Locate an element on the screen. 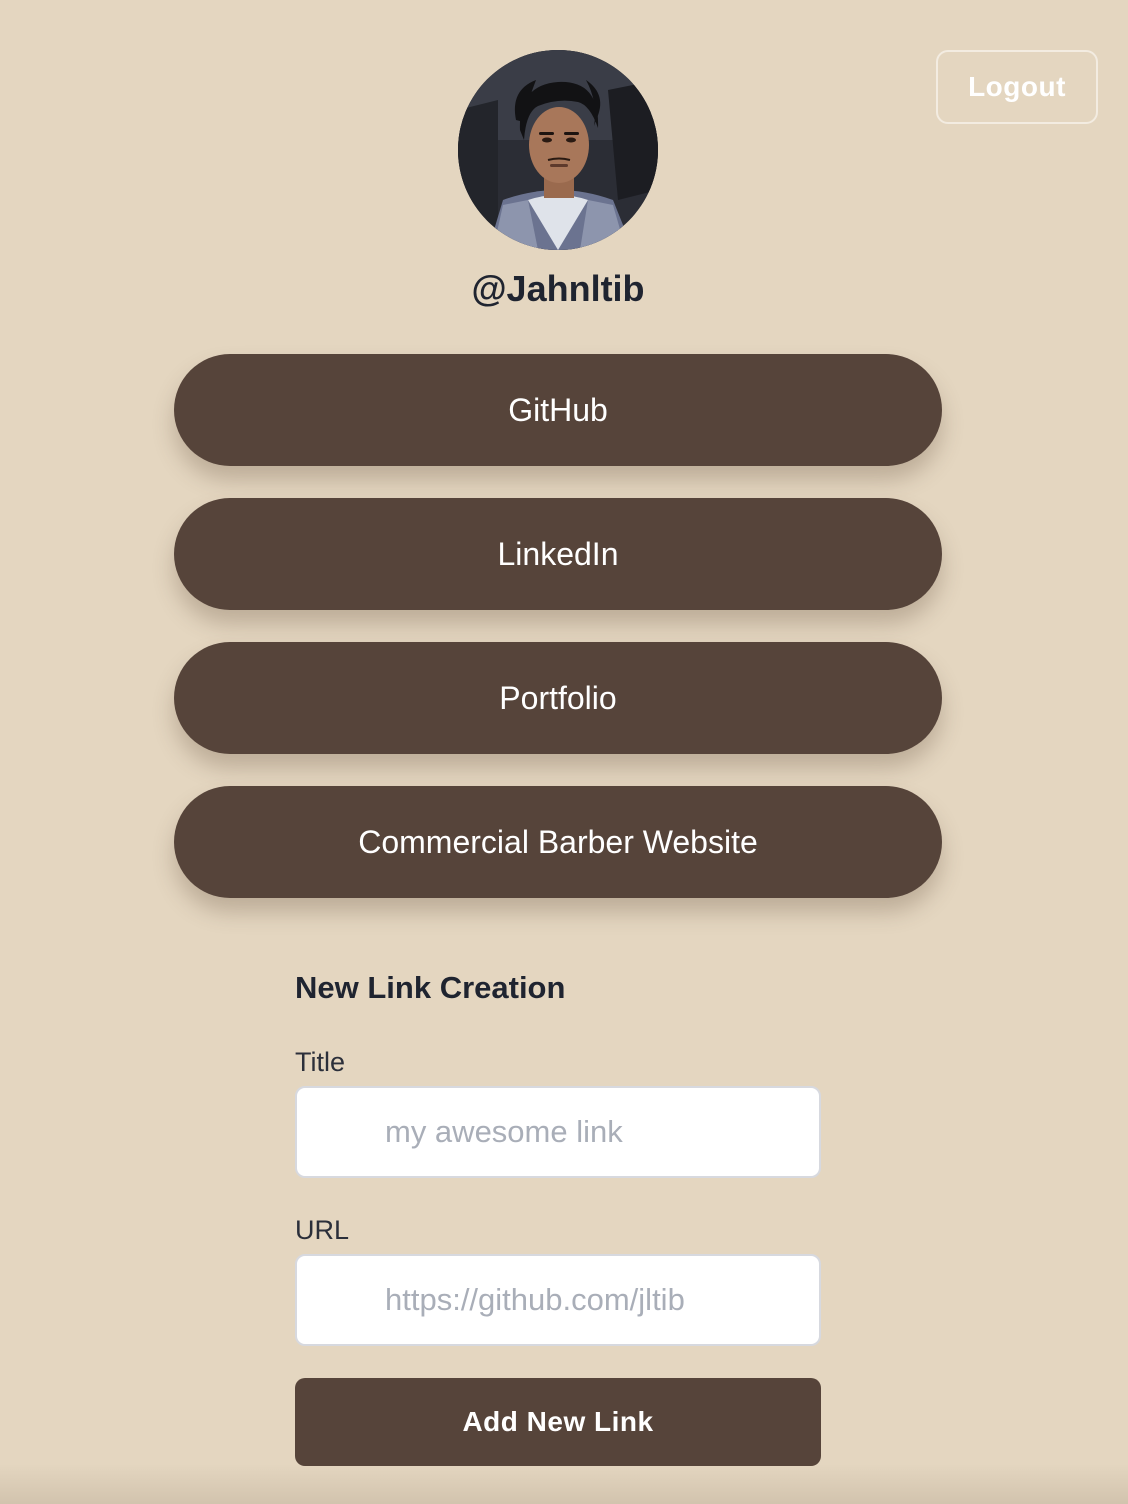  bottom-fade is located at coordinates (564, 1484).